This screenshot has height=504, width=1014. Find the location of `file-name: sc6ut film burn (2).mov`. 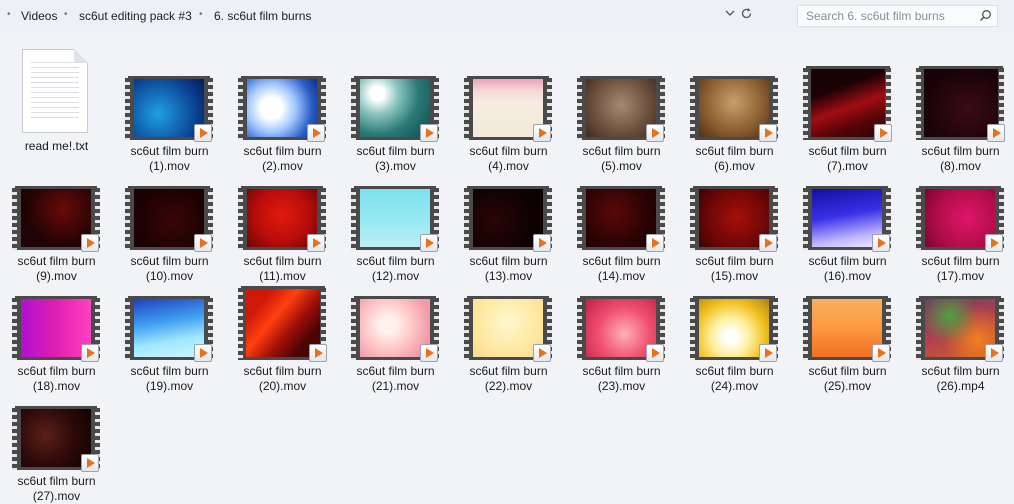

file-name: sc6ut film burn (2).mov is located at coordinates (282, 158).